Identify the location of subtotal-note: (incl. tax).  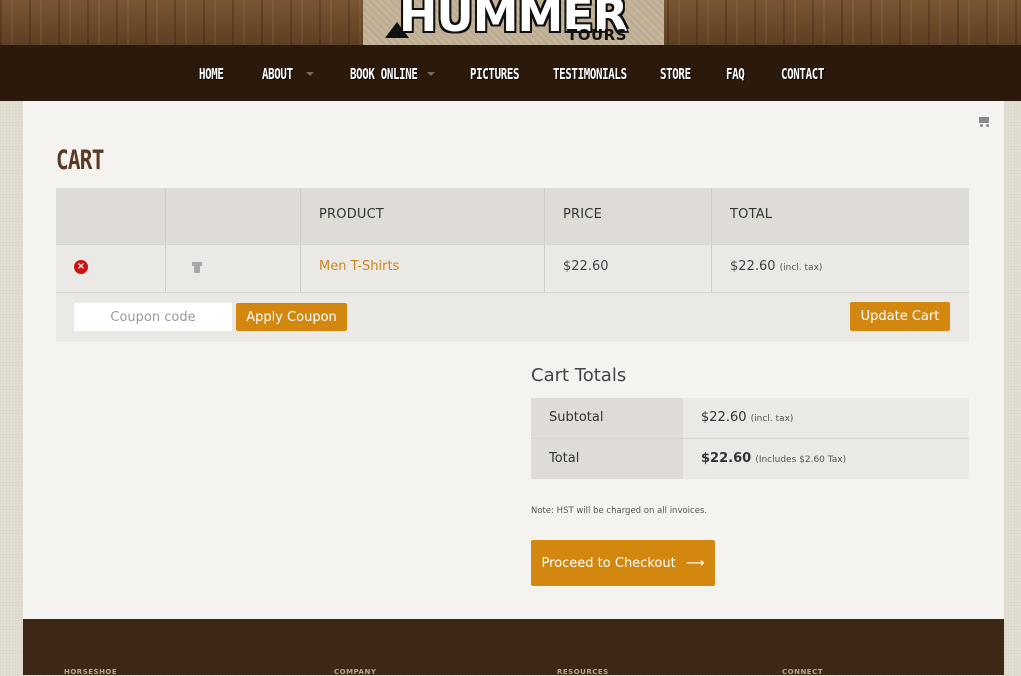
(772, 419).